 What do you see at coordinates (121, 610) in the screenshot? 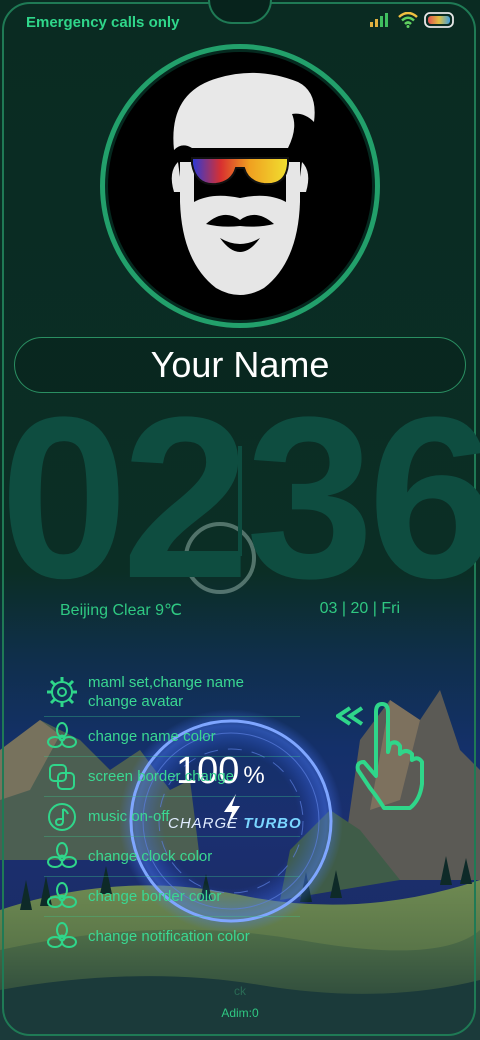
I see `weather-text: Beijing Clear 9℃` at bounding box center [121, 610].